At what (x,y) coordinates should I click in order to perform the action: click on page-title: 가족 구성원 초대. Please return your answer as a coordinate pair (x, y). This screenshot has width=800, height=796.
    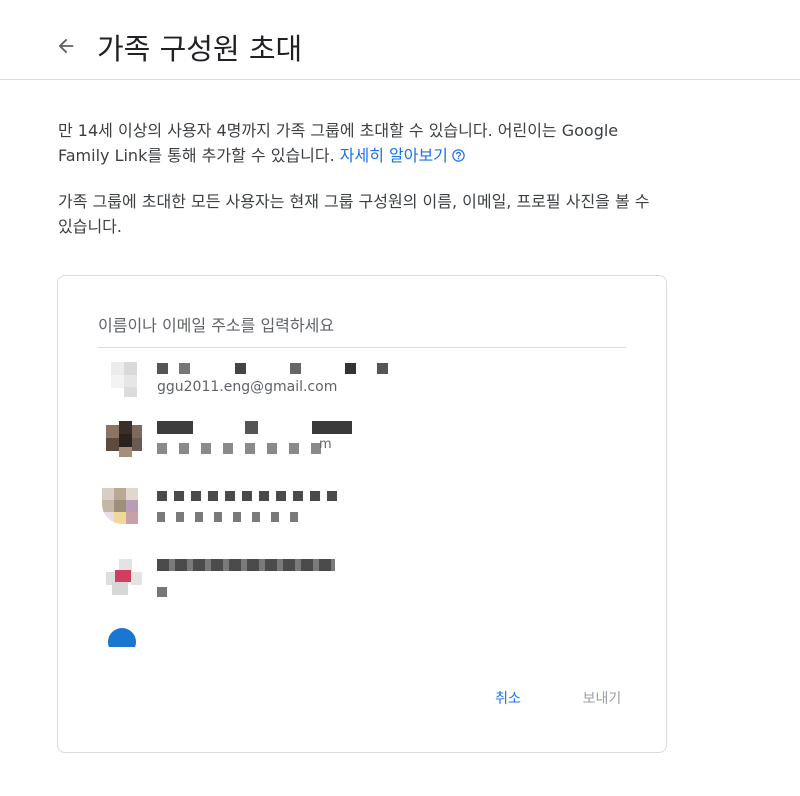
    Looking at the image, I should click on (200, 49).